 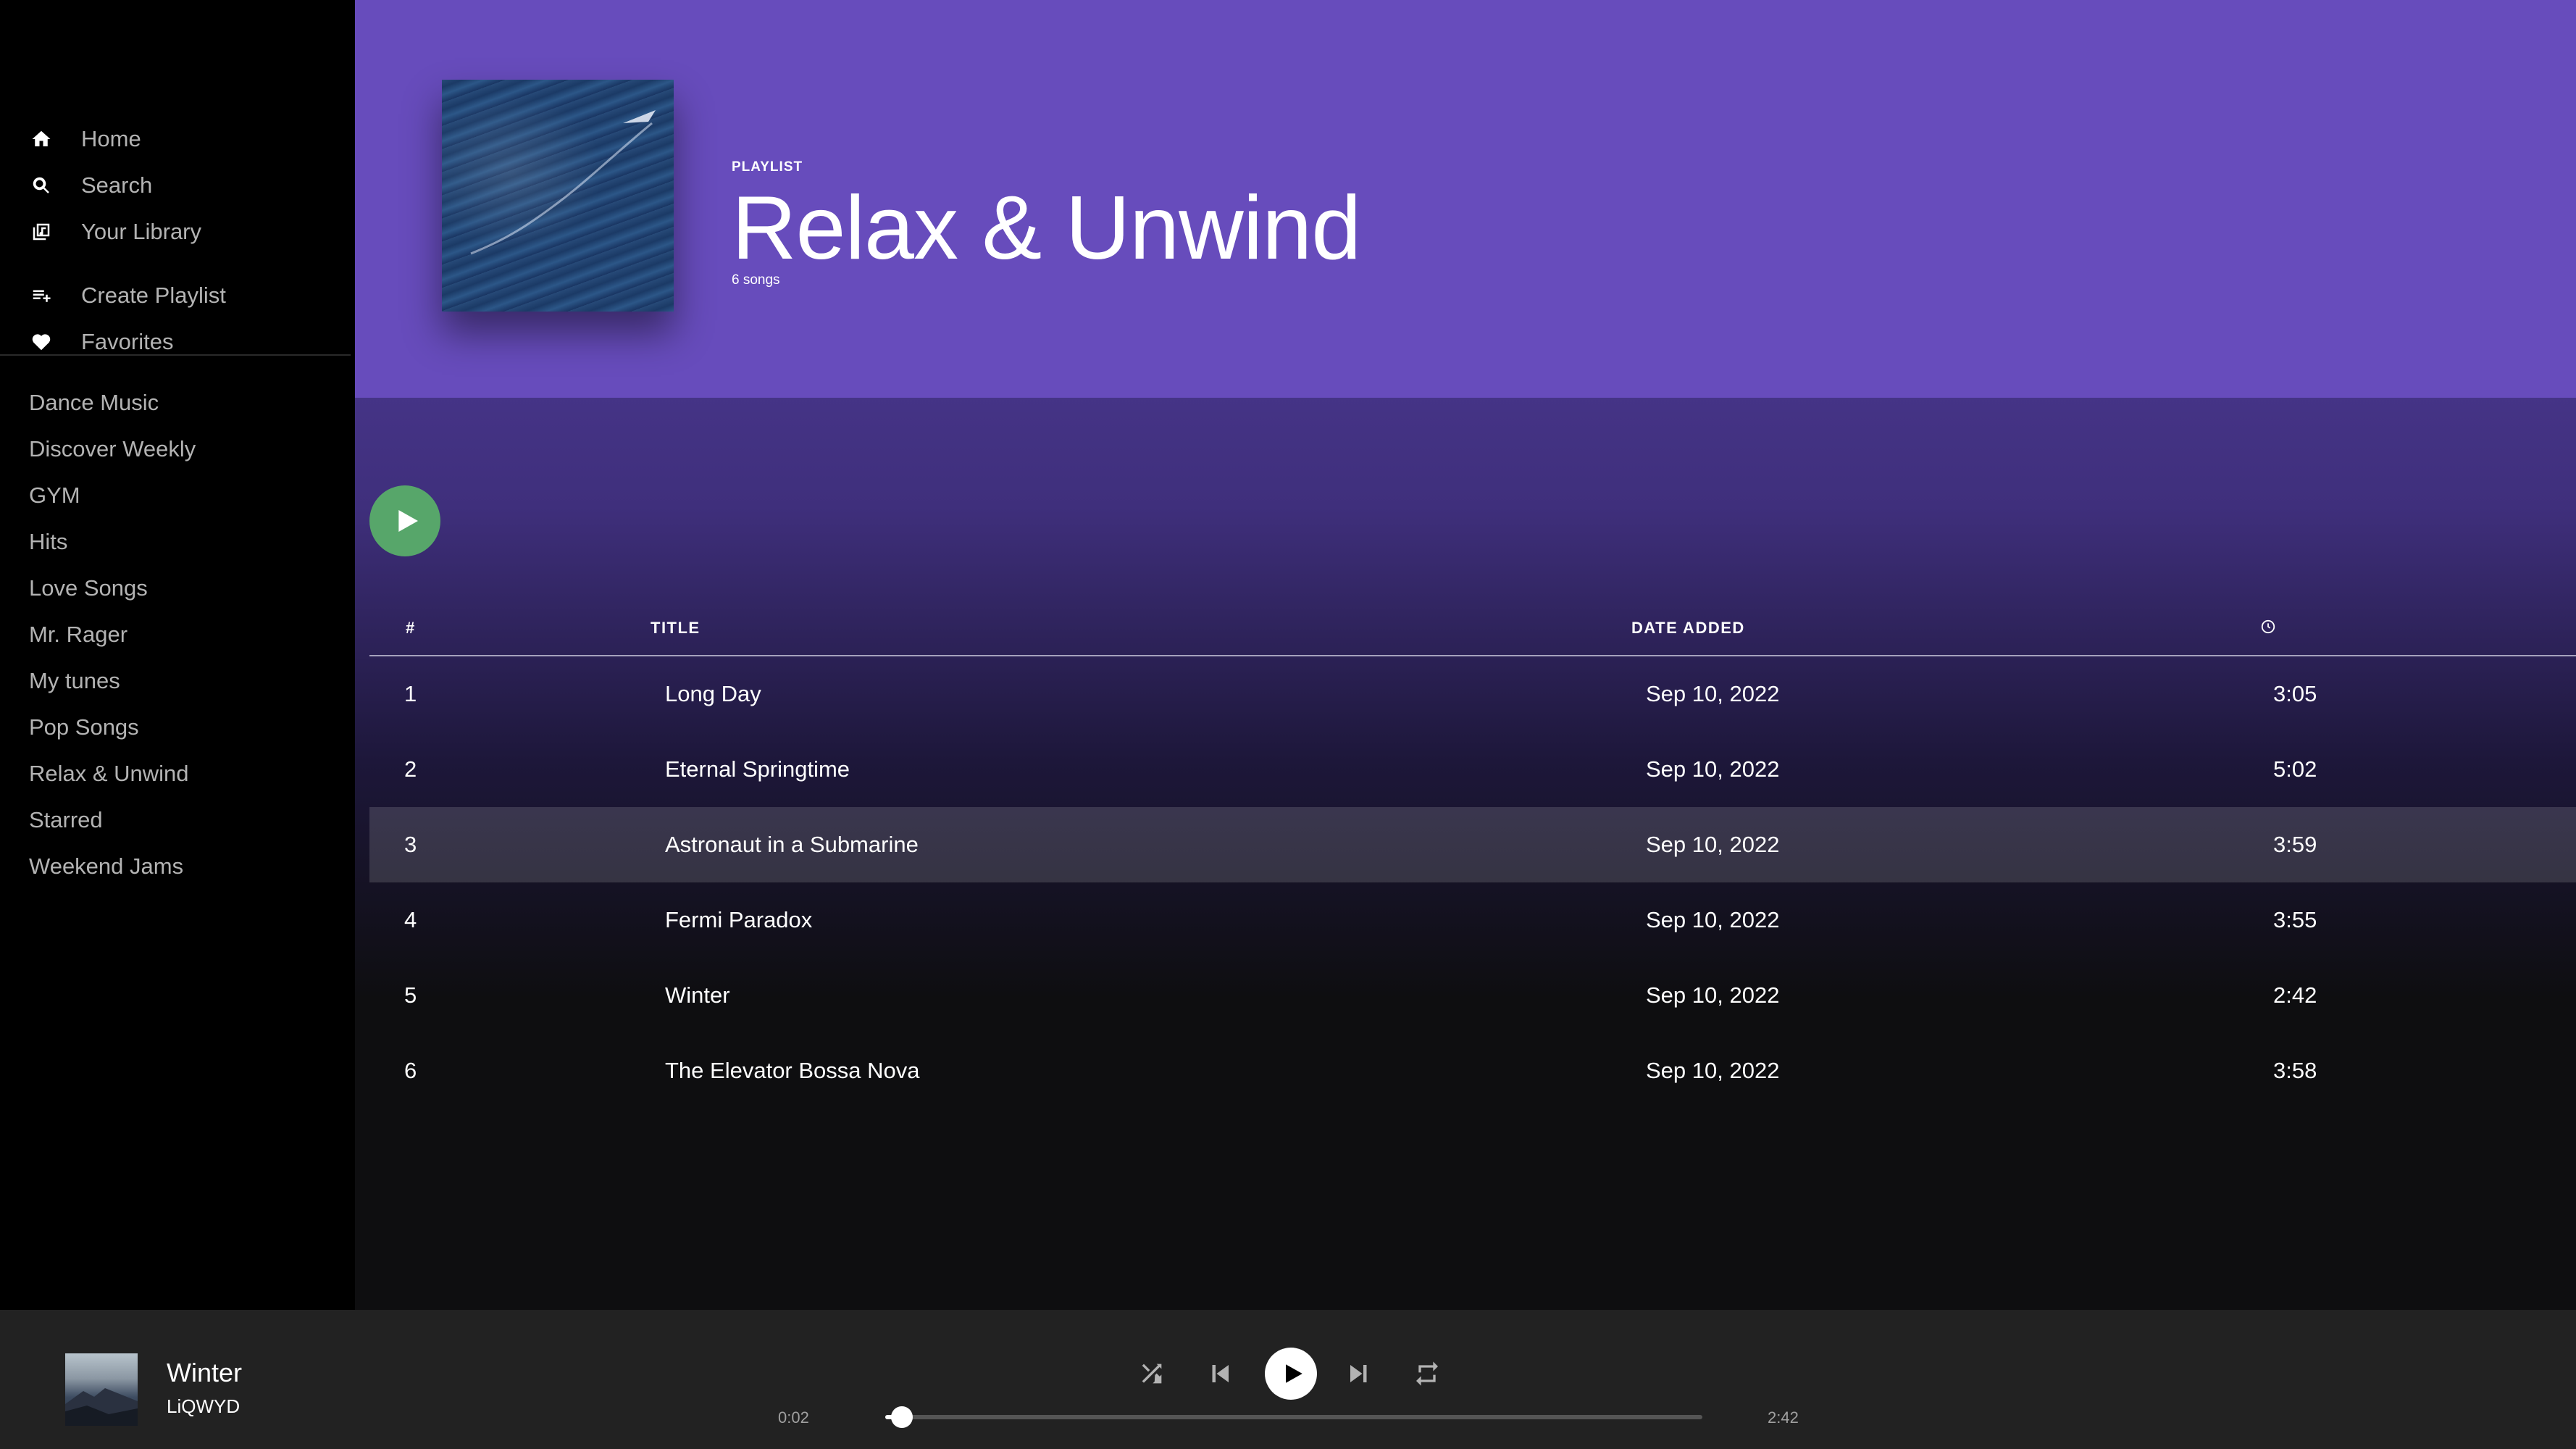 I want to click on table-row: 5 Winter Sep 10, 2022 2:42, so click(x=1472, y=996).